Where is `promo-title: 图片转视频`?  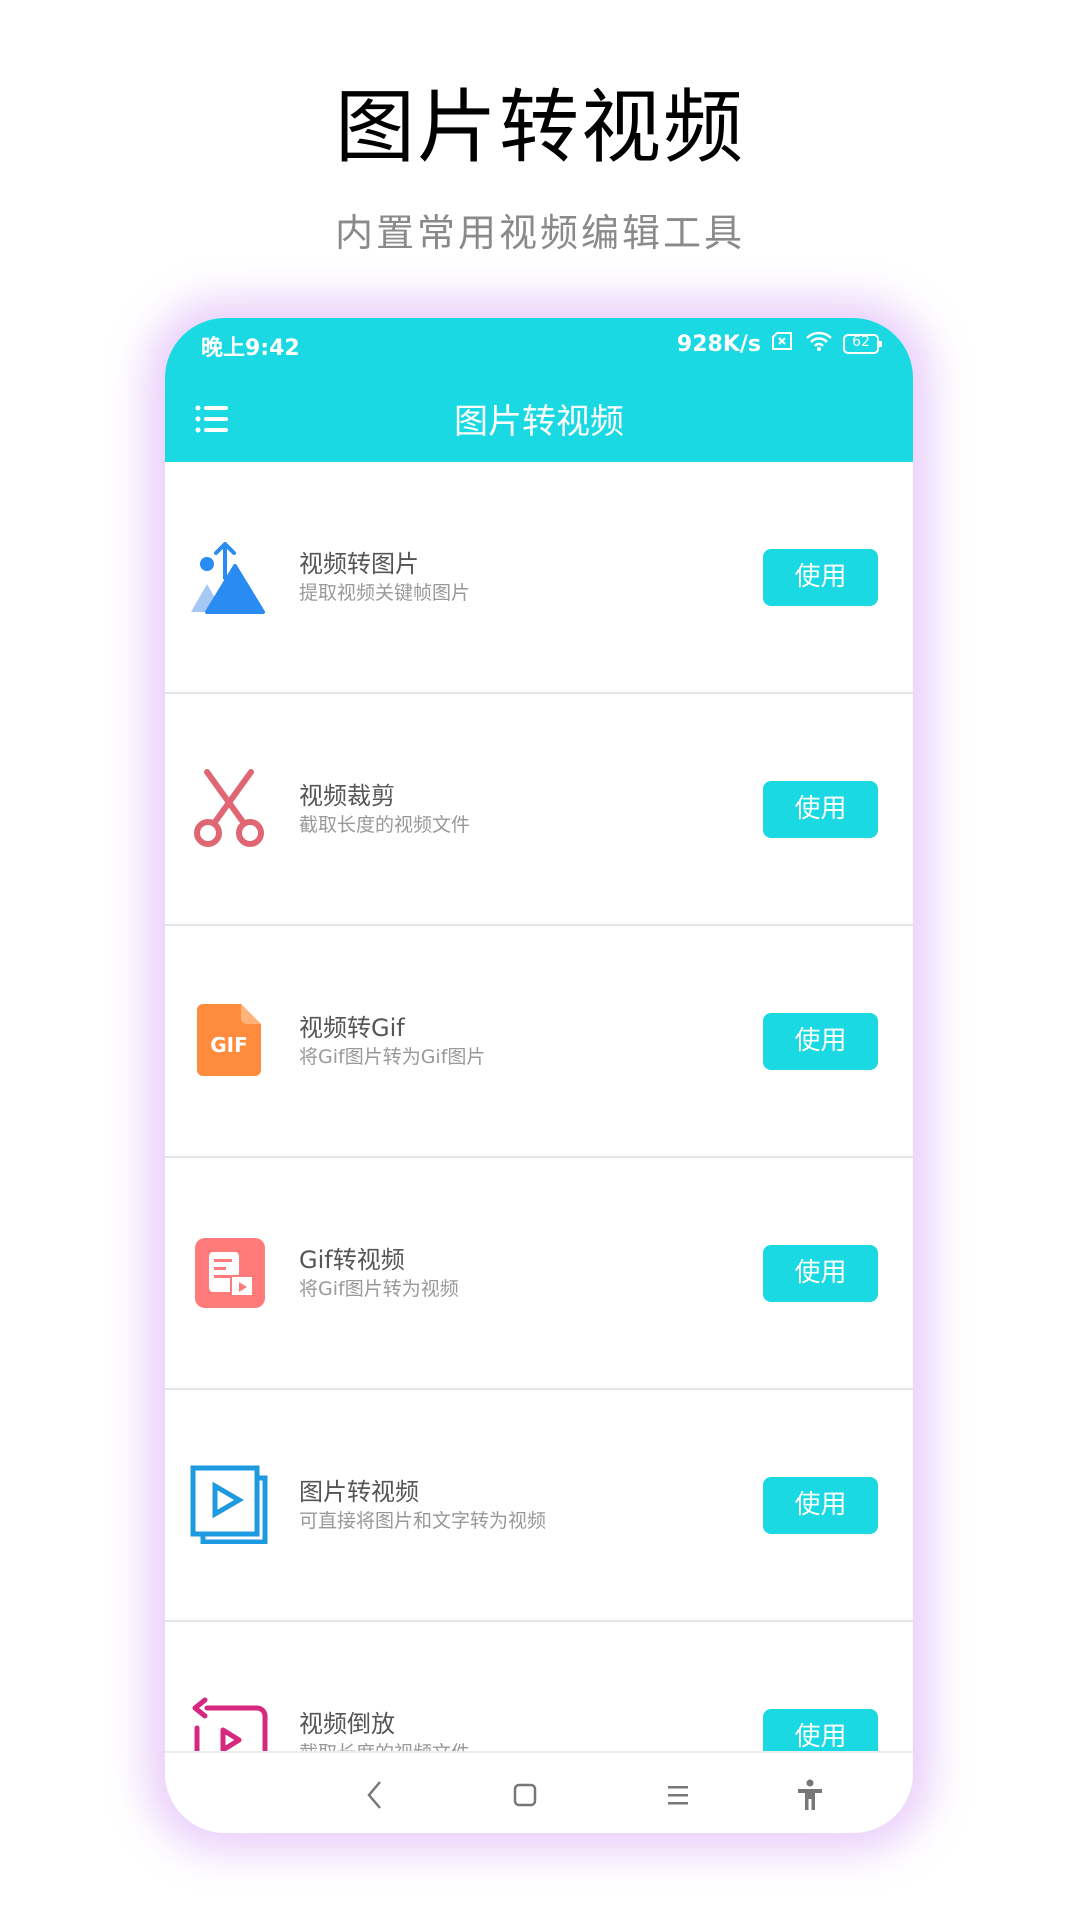 promo-title: 图片转视频 is located at coordinates (540, 127).